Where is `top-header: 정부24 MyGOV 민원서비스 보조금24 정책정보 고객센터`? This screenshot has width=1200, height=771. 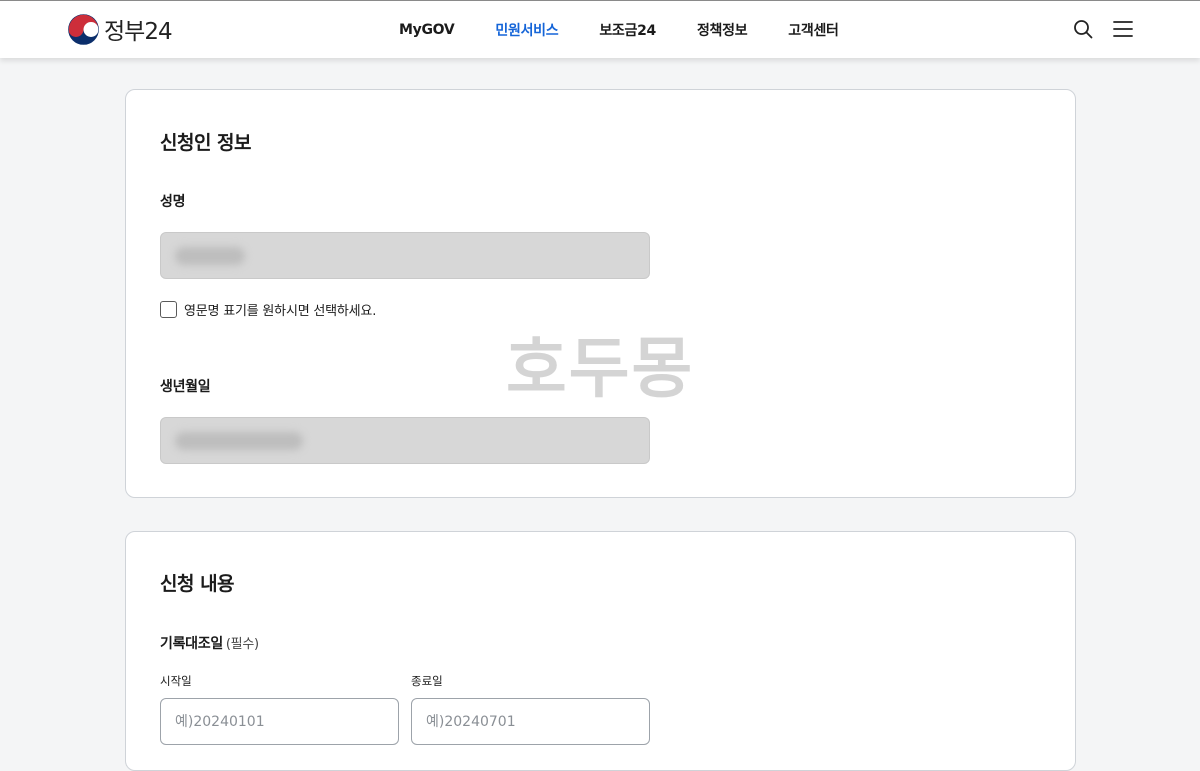 top-header: 정부24 MyGOV 민원서비스 보조금24 정책정보 고객센터 is located at coordinates (600, 29).